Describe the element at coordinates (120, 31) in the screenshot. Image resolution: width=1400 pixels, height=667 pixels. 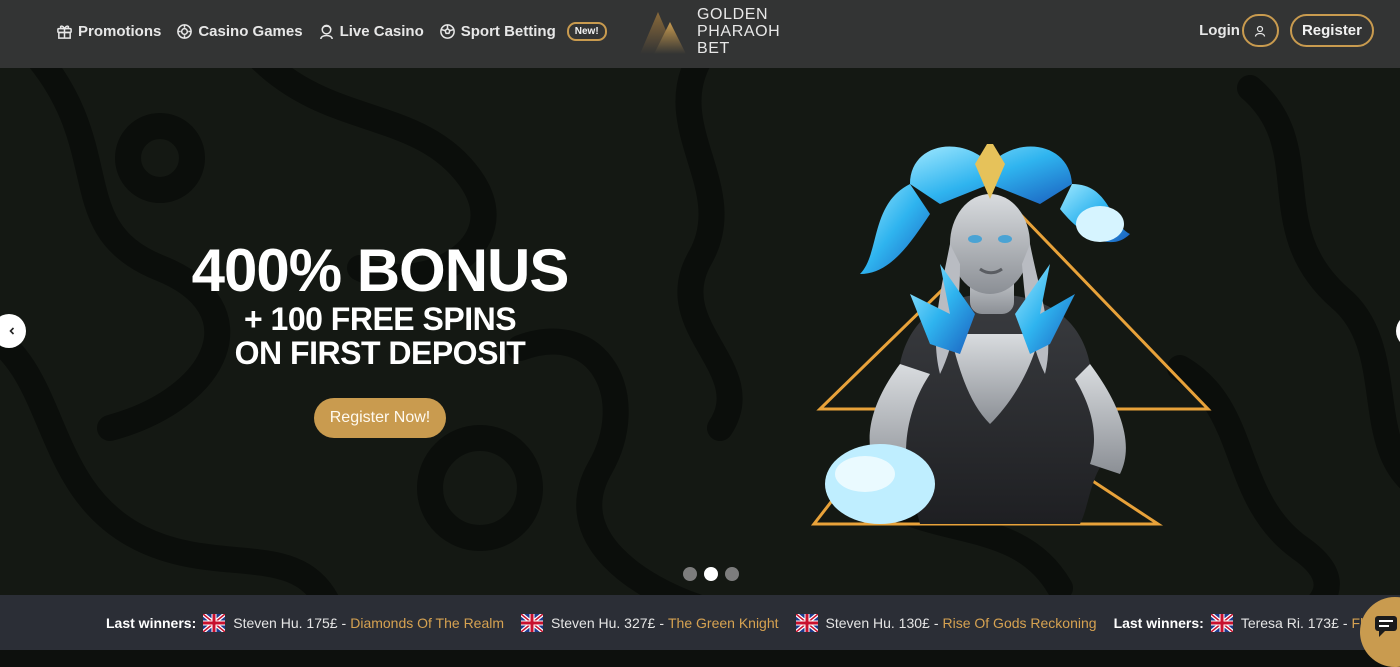
I see `nav-label: Promotions` at that location.